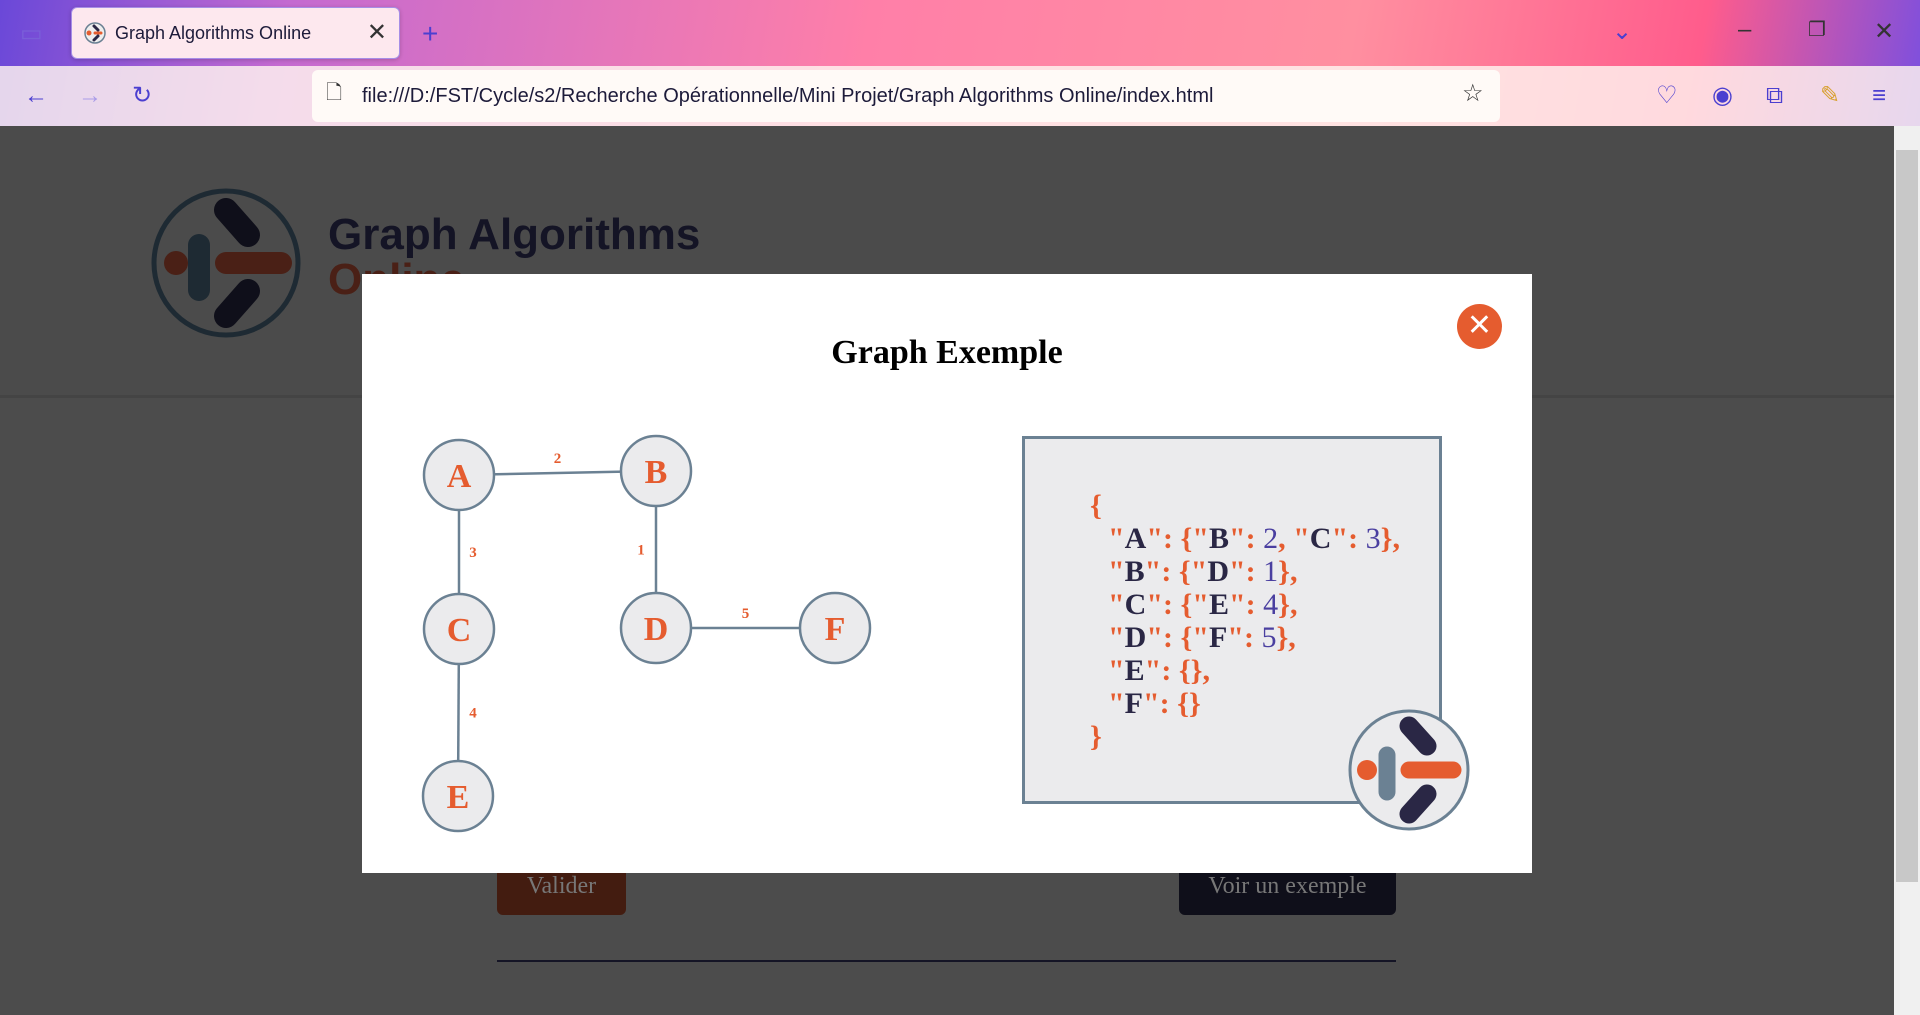  Describe the element at coordinates (377, 32) in the screenshot. I see `tab-close-icon: ✕` at that location.